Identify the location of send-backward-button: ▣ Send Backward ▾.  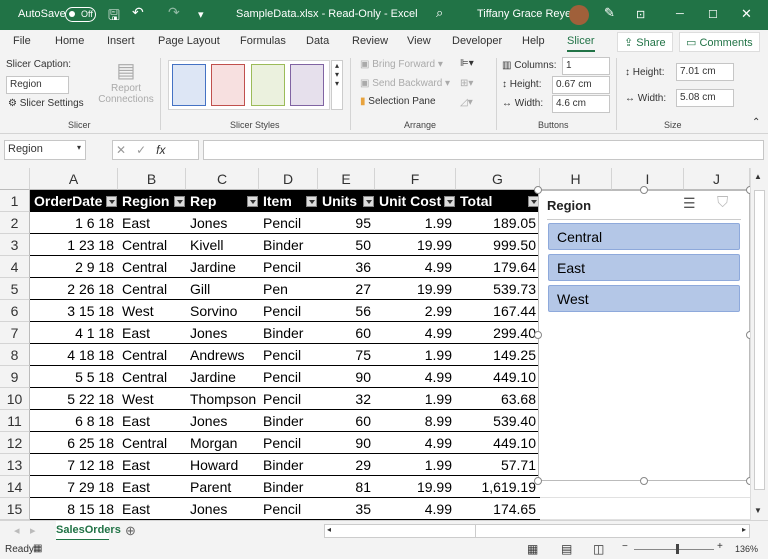
(405, 83).